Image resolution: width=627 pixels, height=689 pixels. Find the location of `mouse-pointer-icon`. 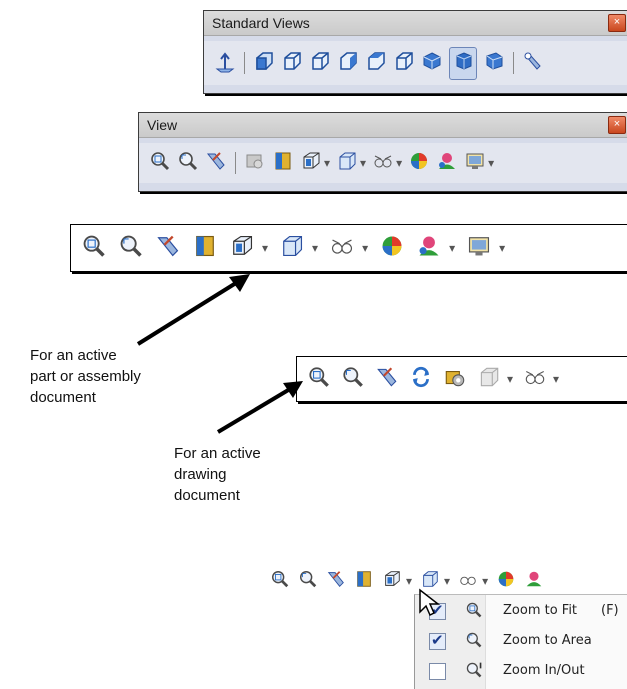

mouse-pointer-icon is located at coordinates (430, 602).